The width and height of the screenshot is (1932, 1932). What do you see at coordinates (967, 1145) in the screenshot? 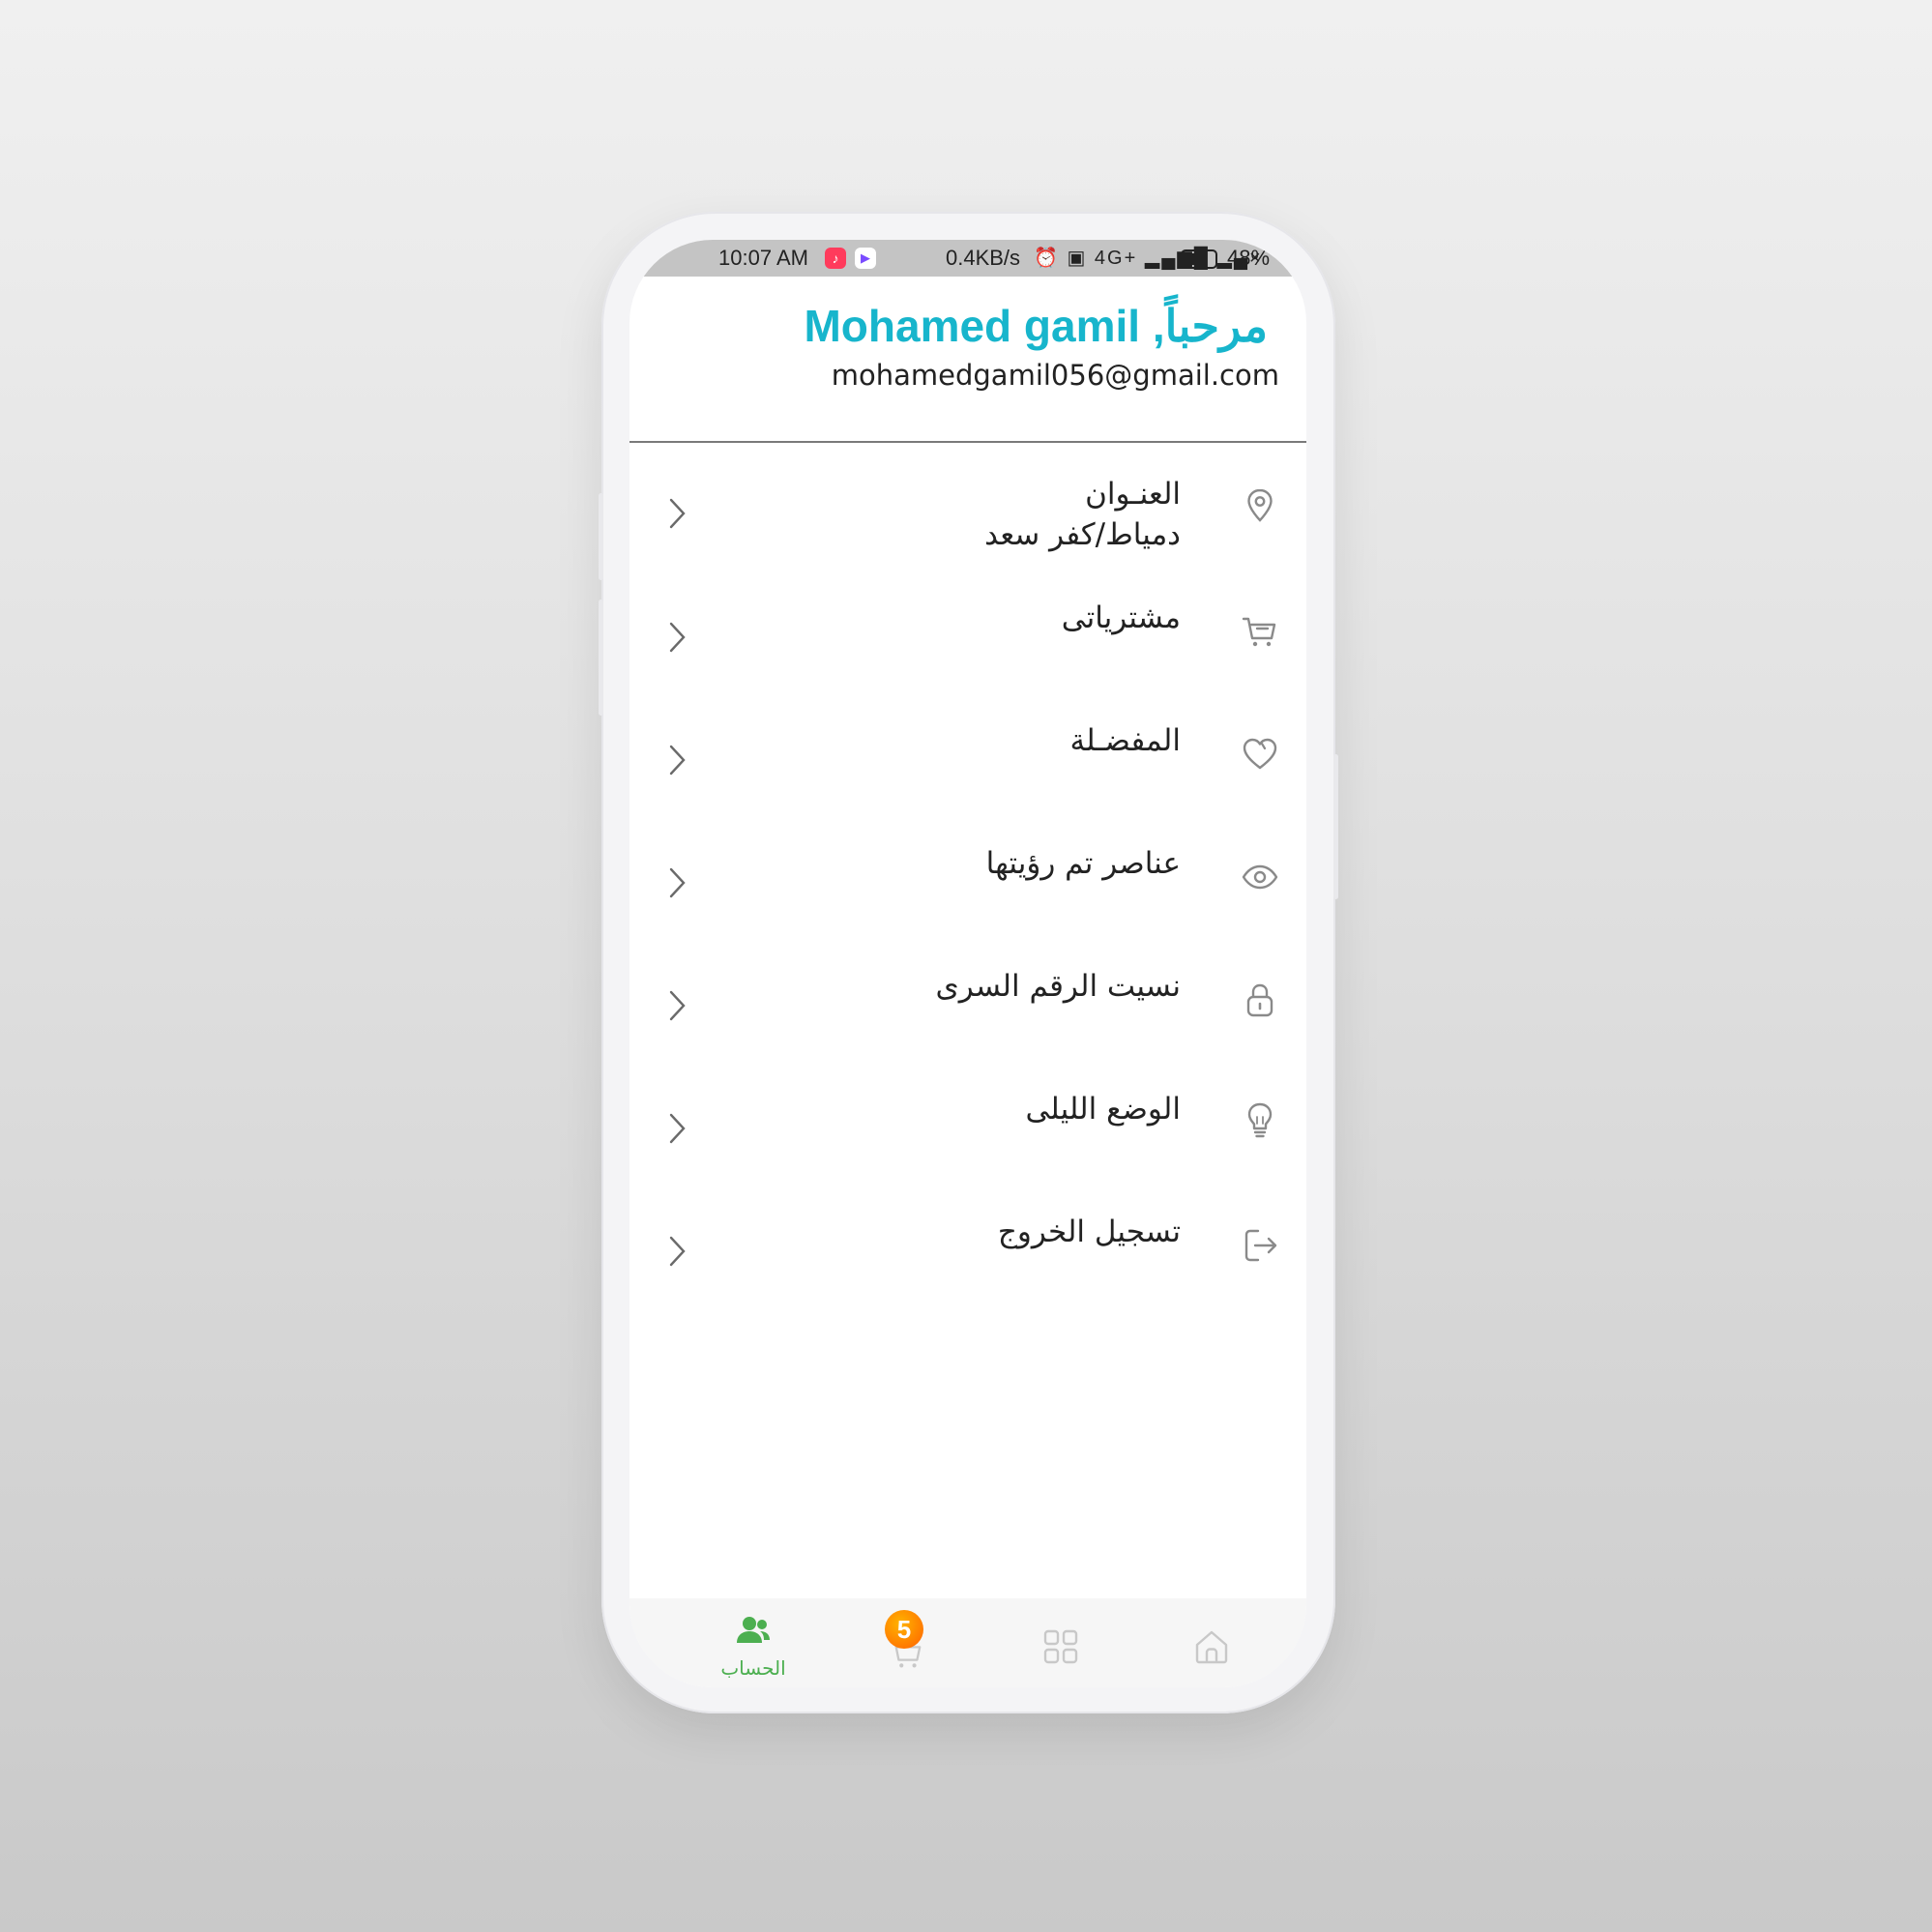
I see `menu-item-night-mode: الوضع الليلى` at bounding box center [967, 1145].